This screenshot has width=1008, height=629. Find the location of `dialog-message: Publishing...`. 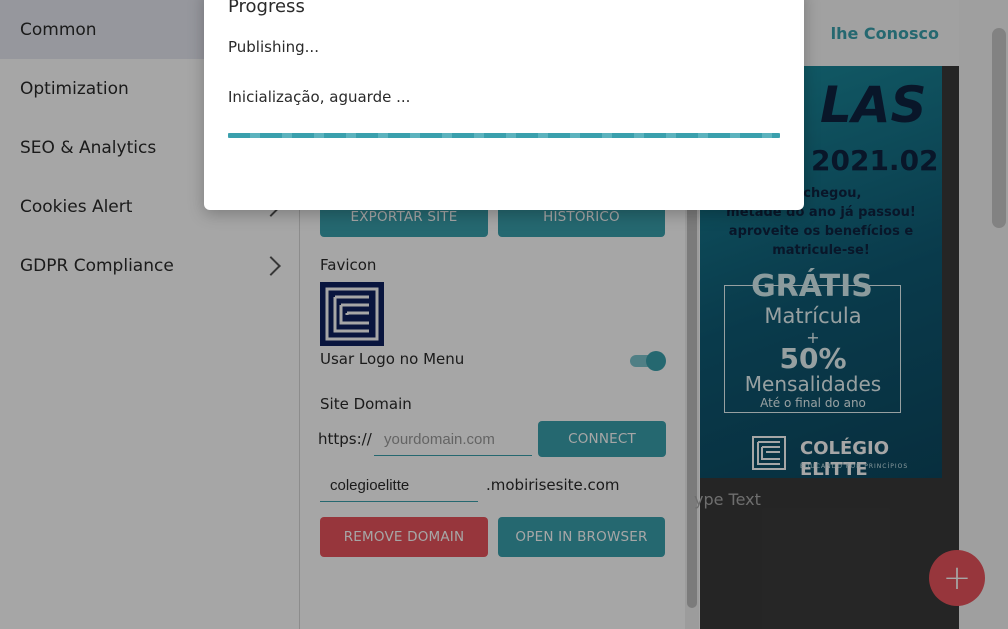

dialog-message: Publishing... is located at coordinates (273, 47).